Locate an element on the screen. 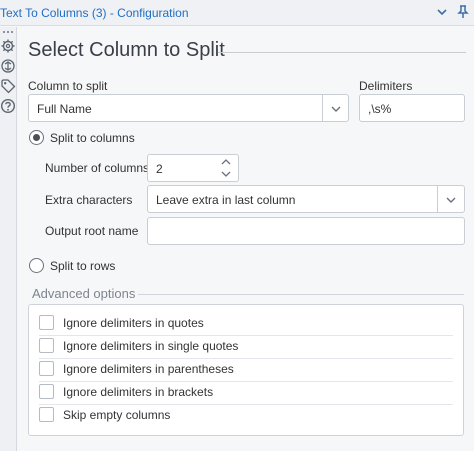 This screenshot has height=451, width=474. column-to-split-select: Full Name is located at coordinates (188, 108).